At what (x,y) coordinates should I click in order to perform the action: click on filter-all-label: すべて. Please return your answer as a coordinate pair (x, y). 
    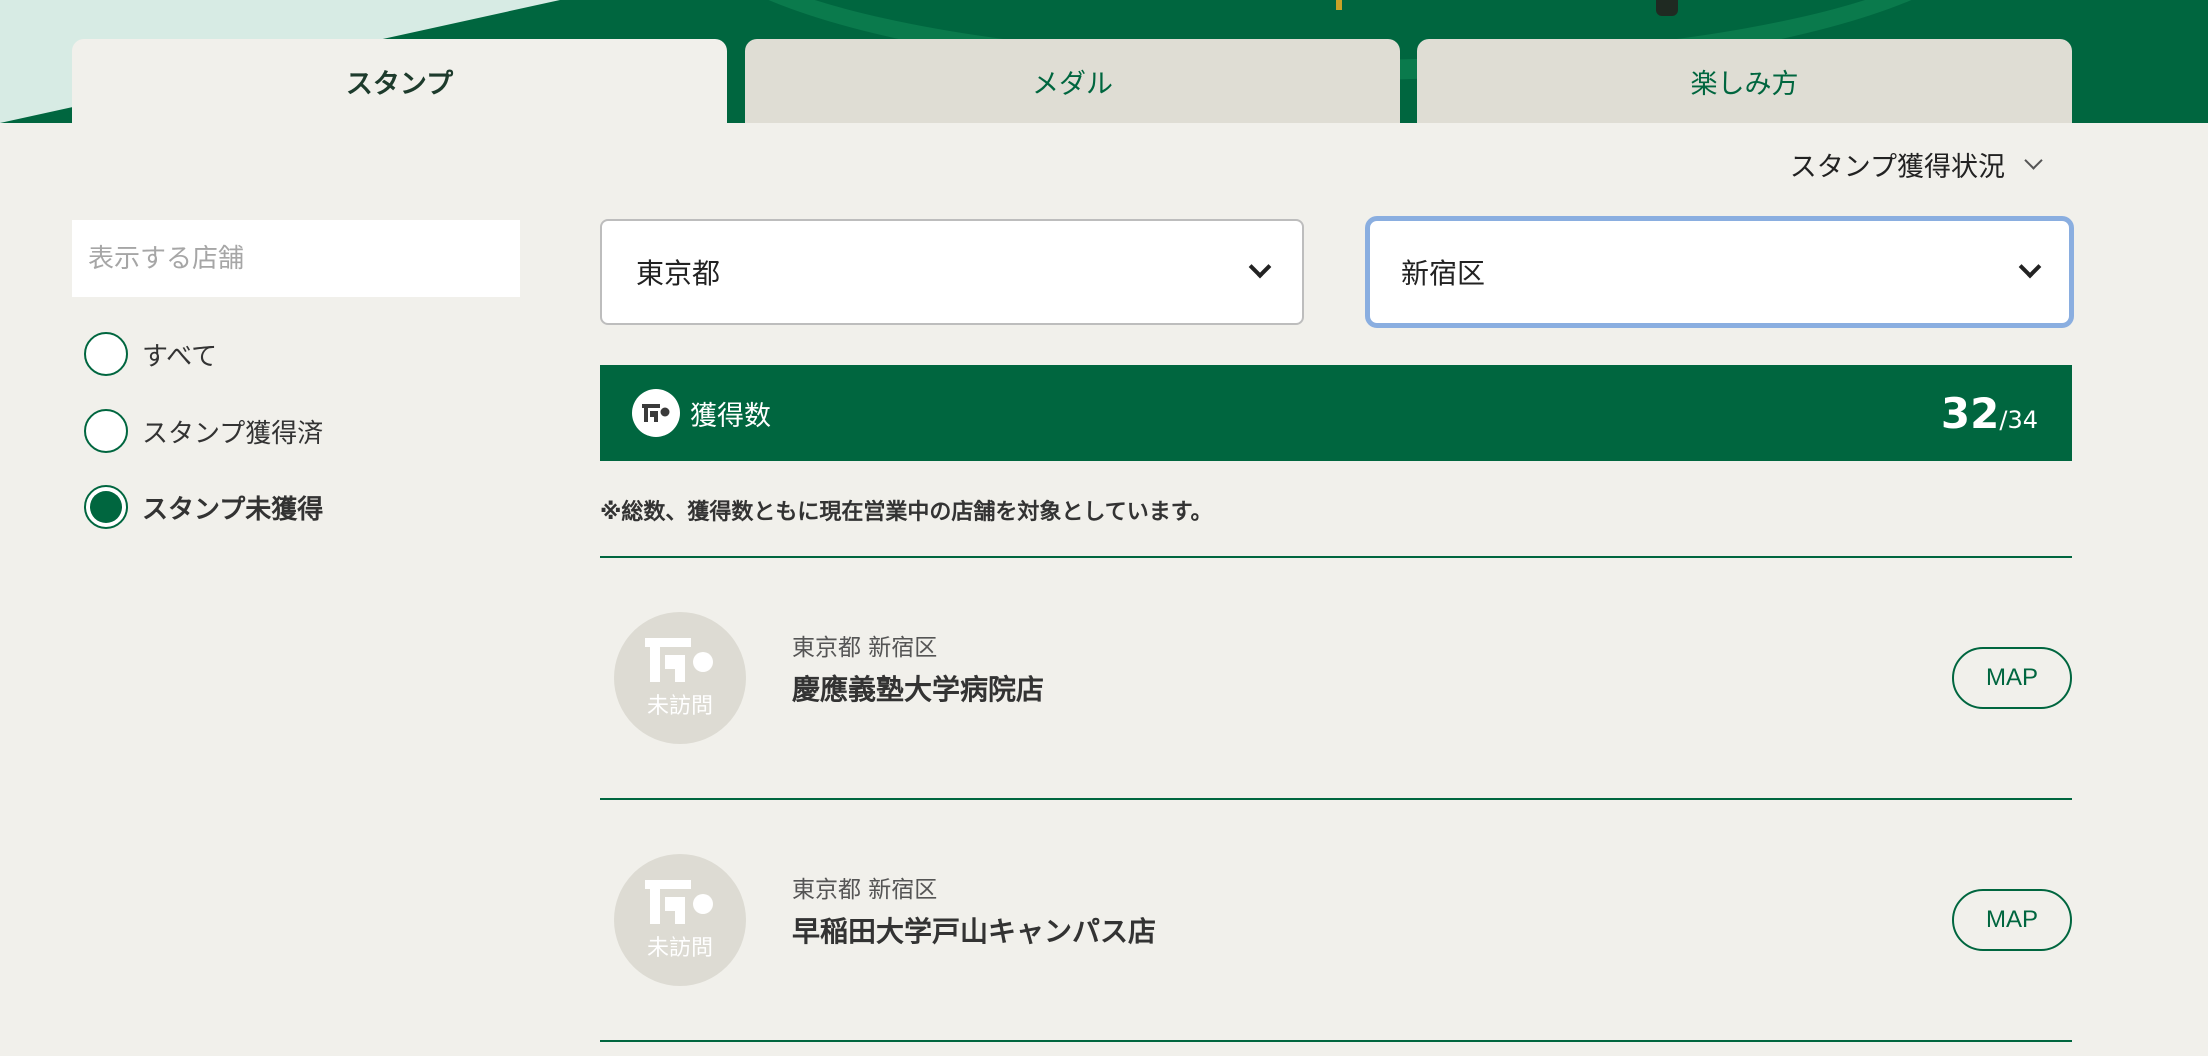
    Looking at the image, I should click on (180, 356).